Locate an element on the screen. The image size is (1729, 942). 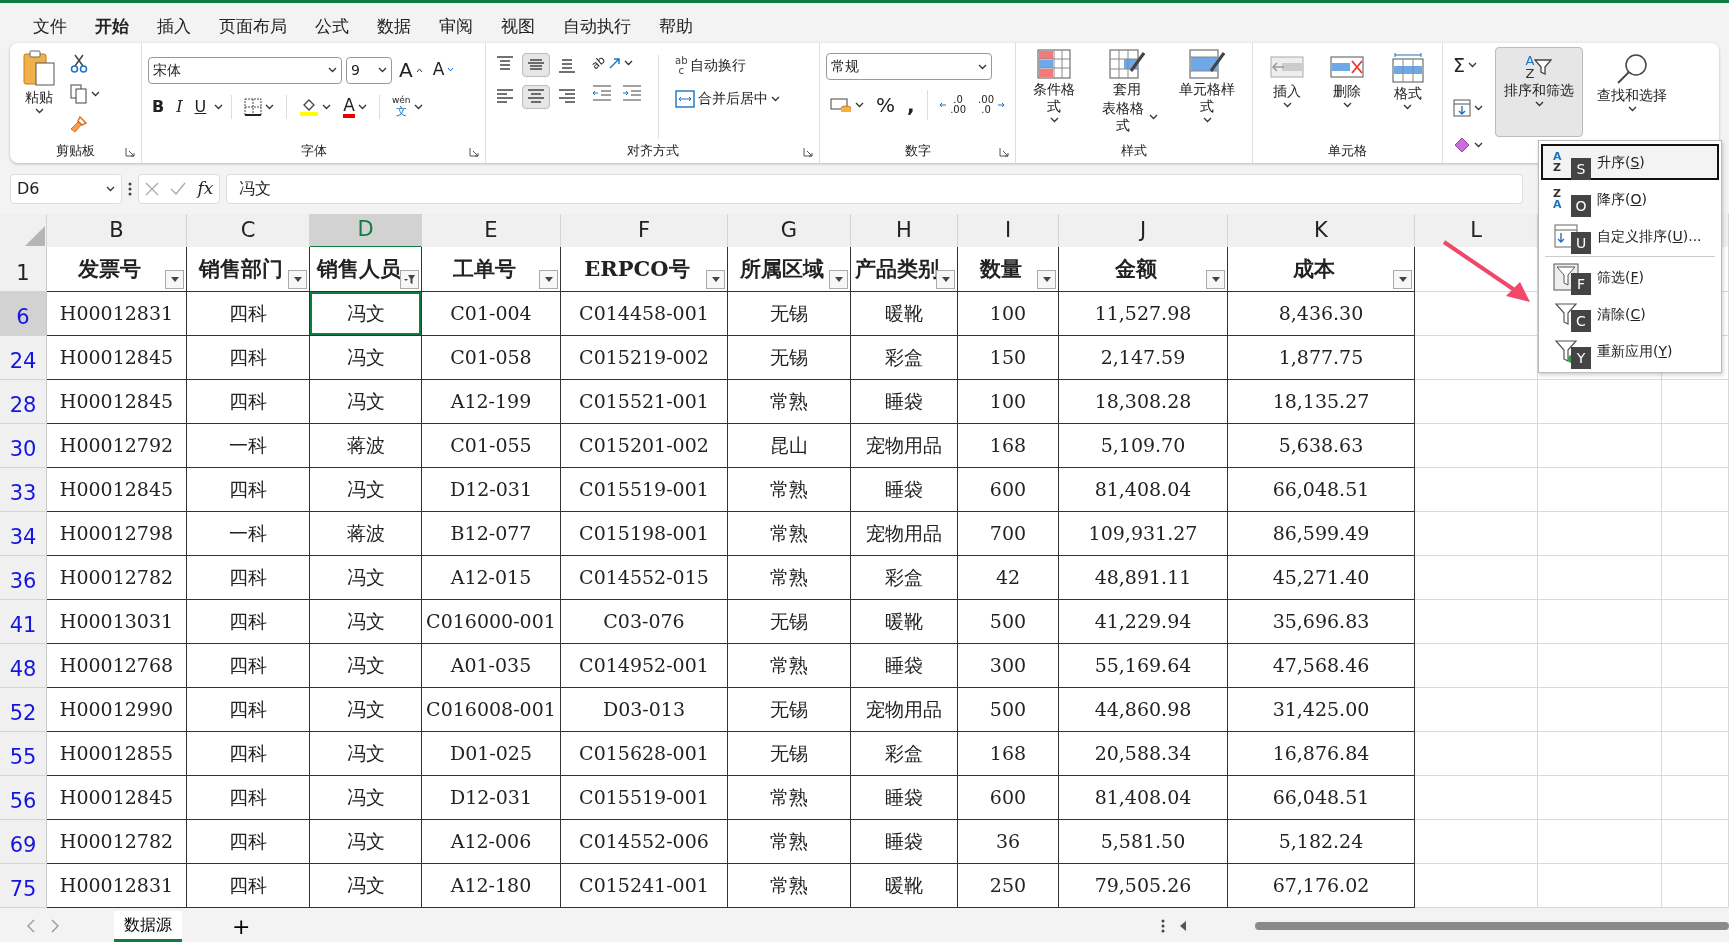
group-label: 样式 is located at coordinates (1134, 151).